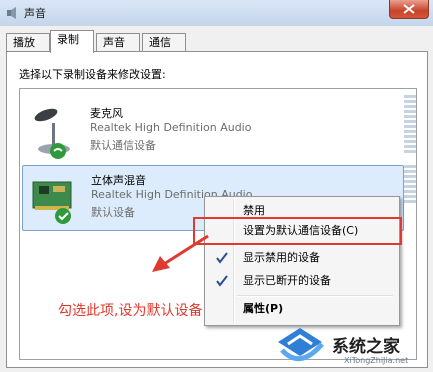  What do you see at coordinates (52, 133) in the screenshot?
I see `microphone-icon` at bounding box center [52, 133].